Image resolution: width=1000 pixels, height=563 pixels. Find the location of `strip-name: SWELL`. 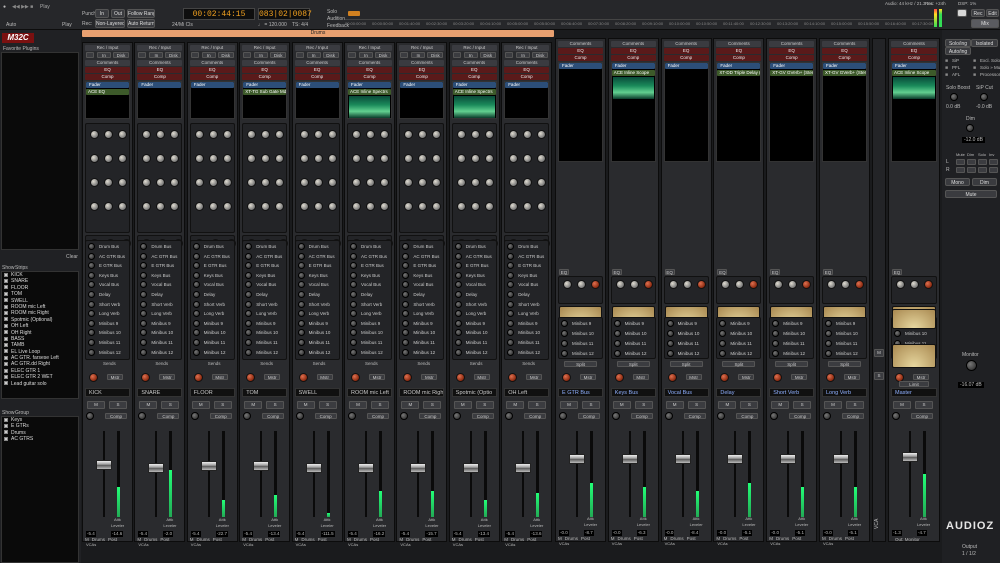

strip-name: SWELL is located at coordinates (317, 392).